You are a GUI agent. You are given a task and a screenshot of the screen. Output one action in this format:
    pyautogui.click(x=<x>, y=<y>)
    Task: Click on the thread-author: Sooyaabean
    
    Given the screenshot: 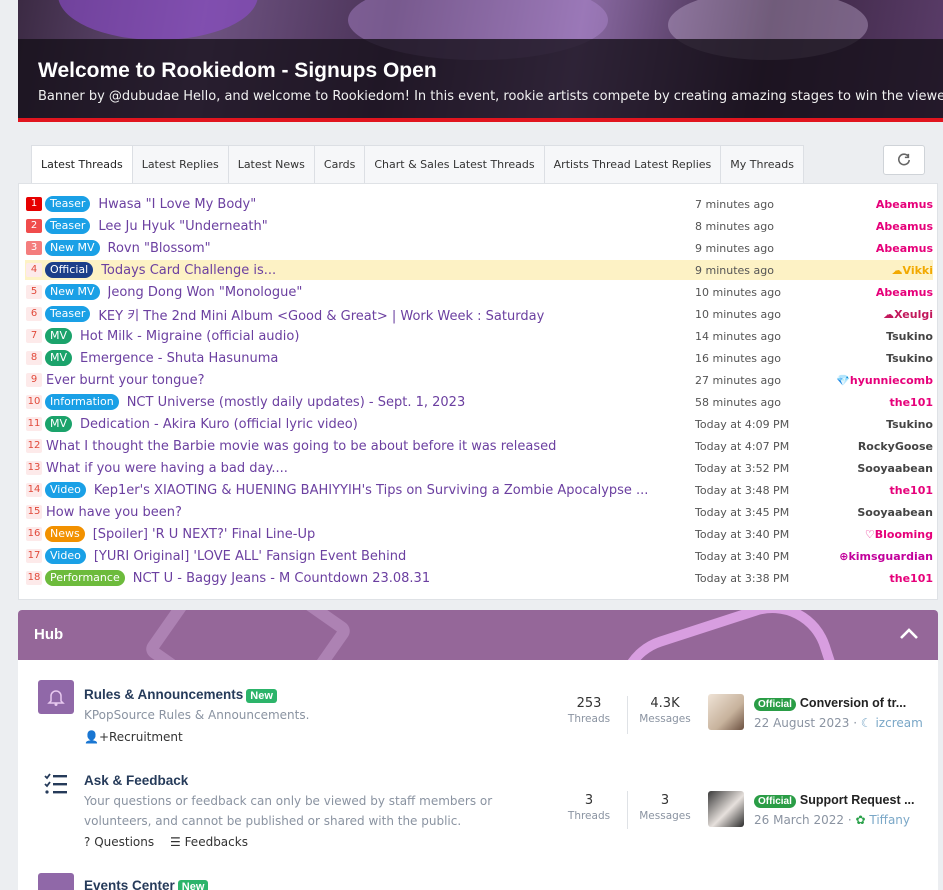 What is the action you would take?
    pyautogui.click(x=895, y=468)
    